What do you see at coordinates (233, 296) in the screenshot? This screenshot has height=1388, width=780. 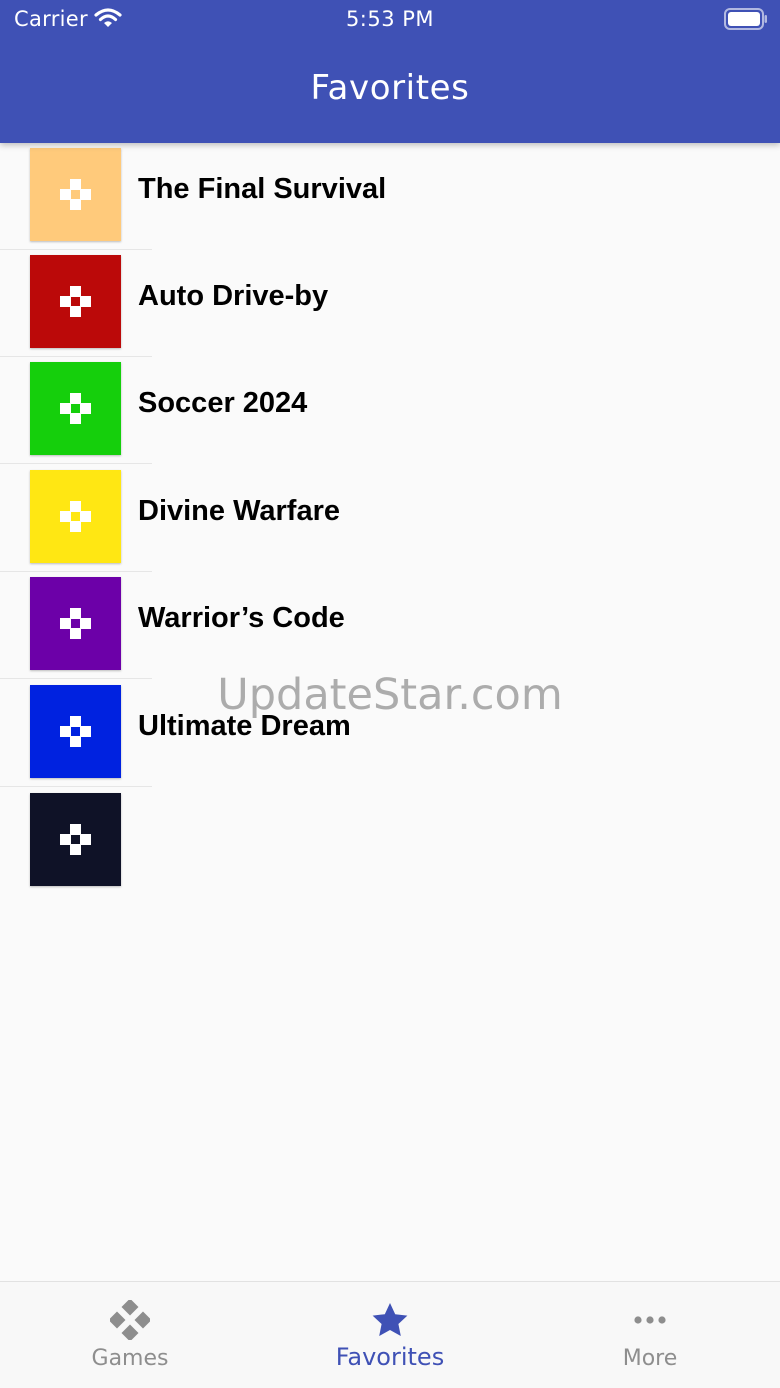 I see `game-title: Auto Drive-by` at bounding box center [233, 296].